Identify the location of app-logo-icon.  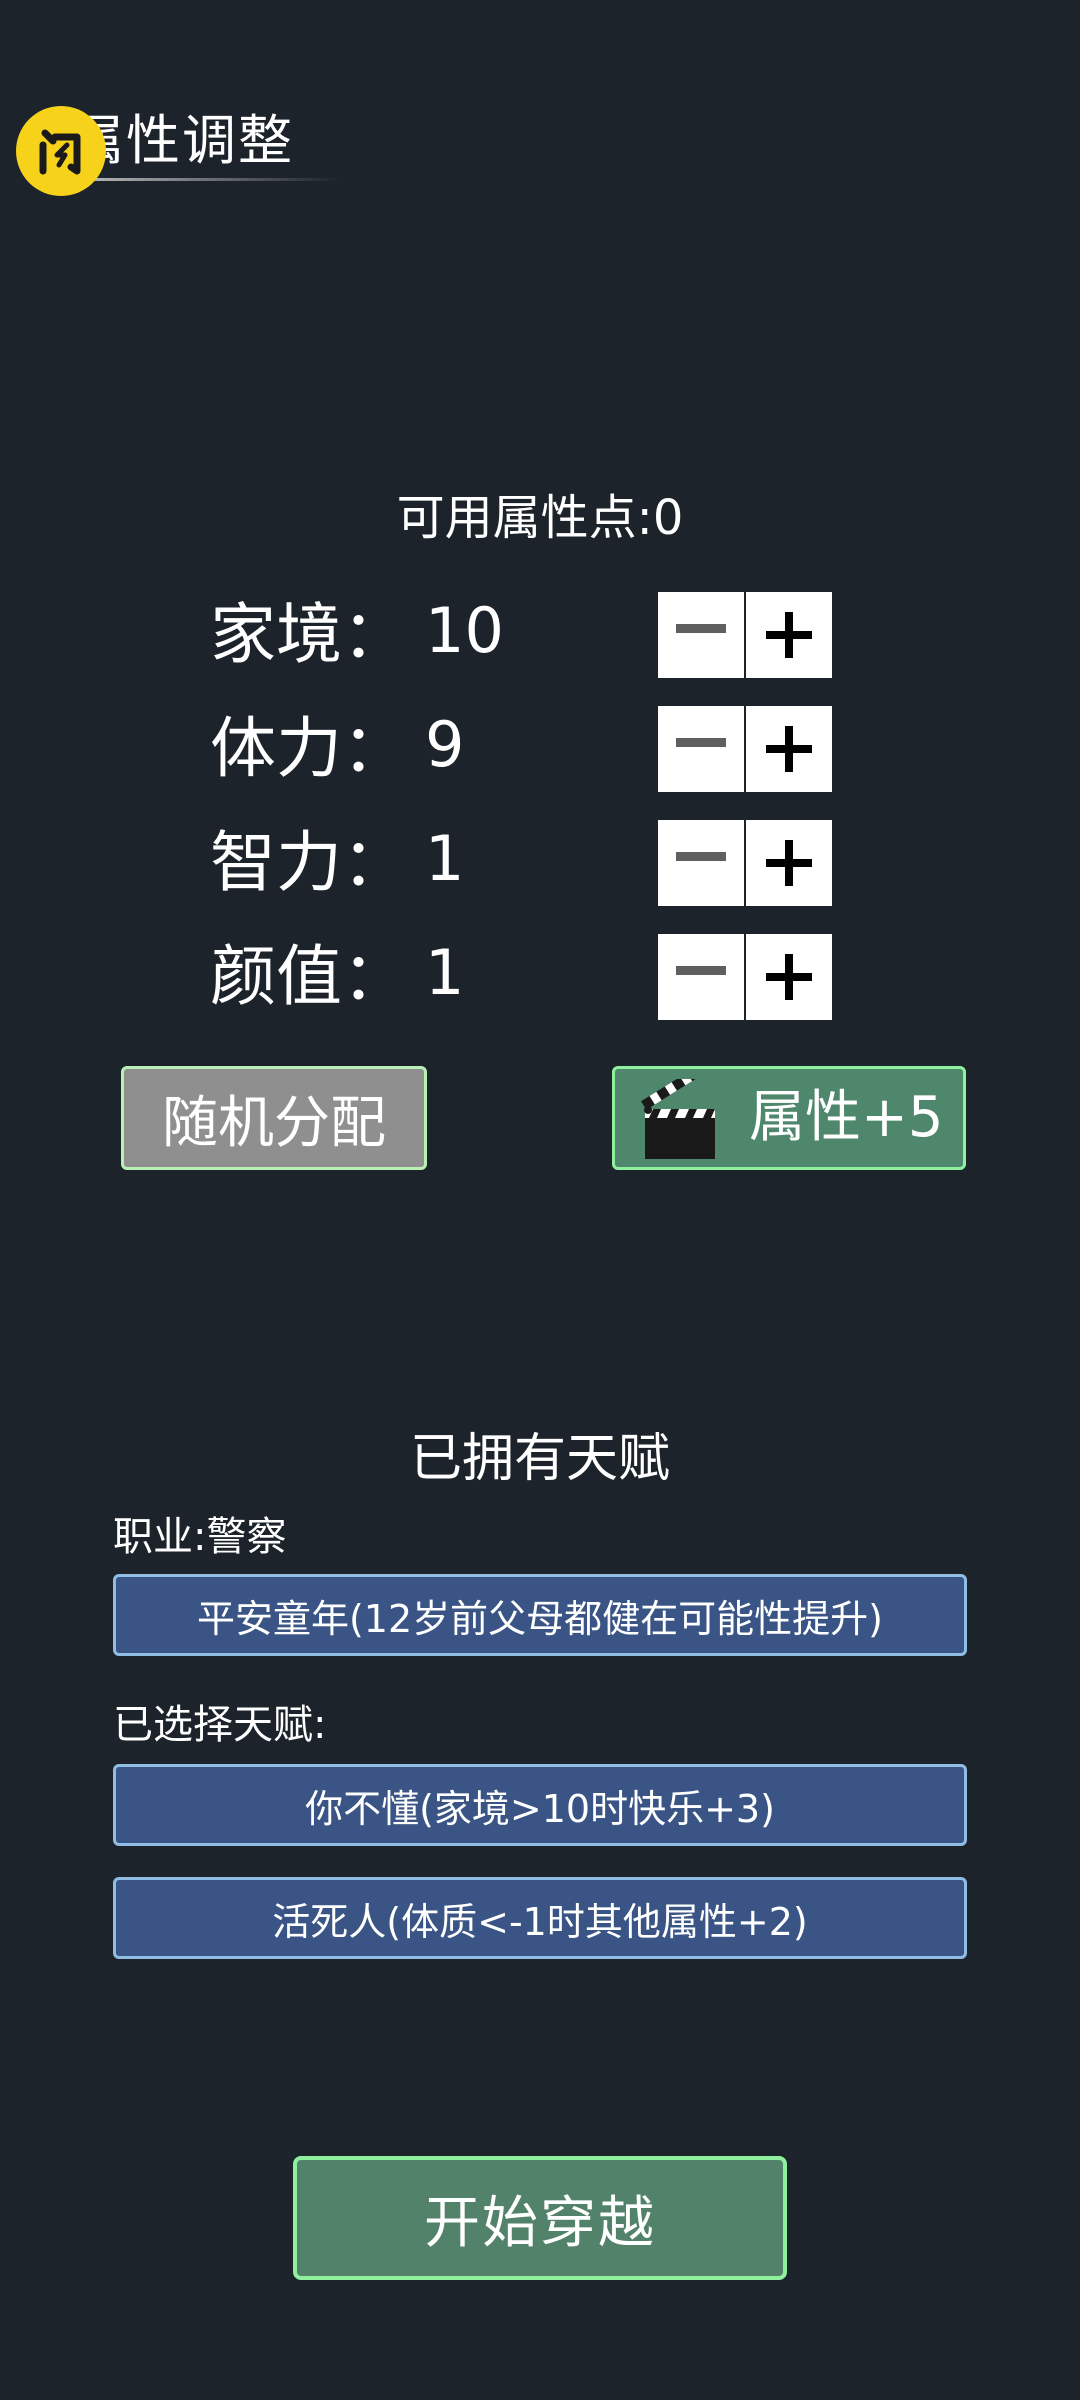
(61, 151).